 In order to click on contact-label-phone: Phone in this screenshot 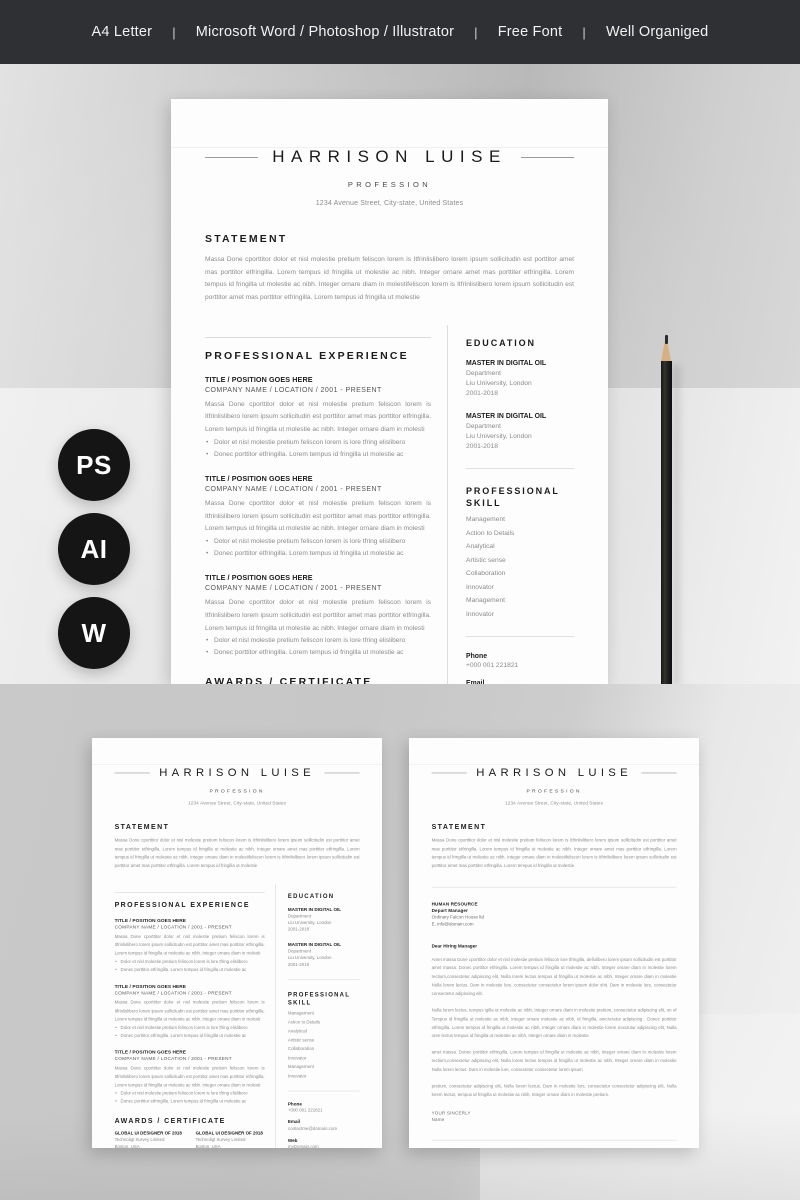, I will do `click(294, 1104)`.